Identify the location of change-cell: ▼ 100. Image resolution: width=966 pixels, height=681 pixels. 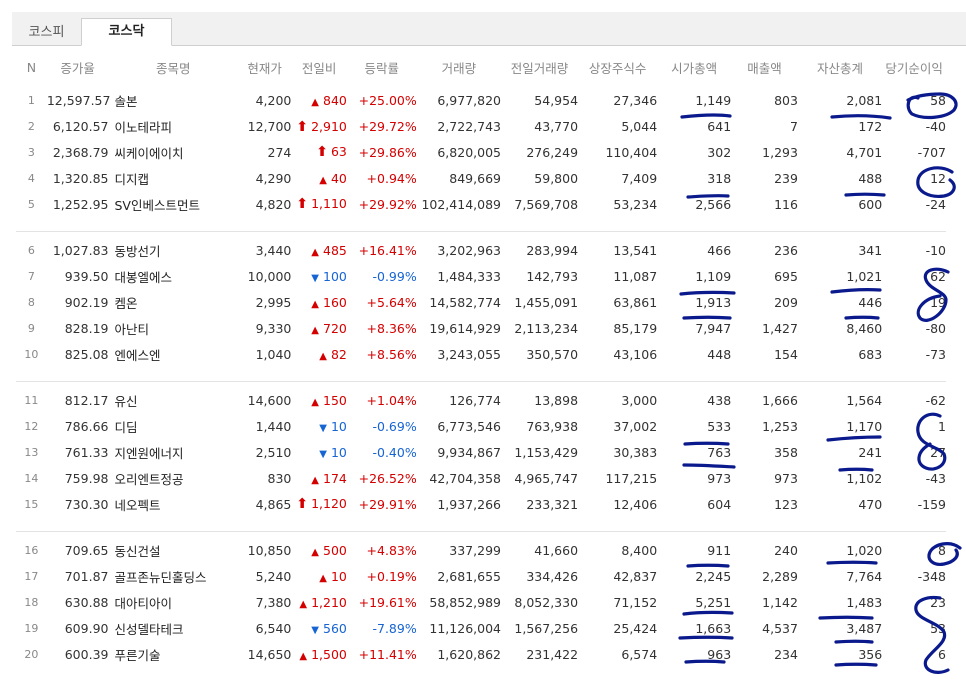
(319, 277).